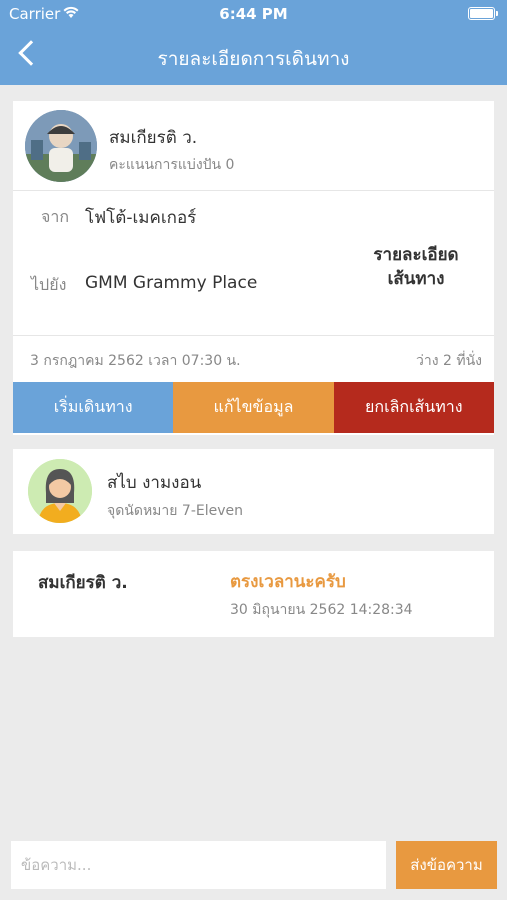 The height and width of the screenshot is (900, 507). Describe the element at coordinates (446, 865) in the screenshot. I see `send-message-button: ส่งข้อความ` at that location.